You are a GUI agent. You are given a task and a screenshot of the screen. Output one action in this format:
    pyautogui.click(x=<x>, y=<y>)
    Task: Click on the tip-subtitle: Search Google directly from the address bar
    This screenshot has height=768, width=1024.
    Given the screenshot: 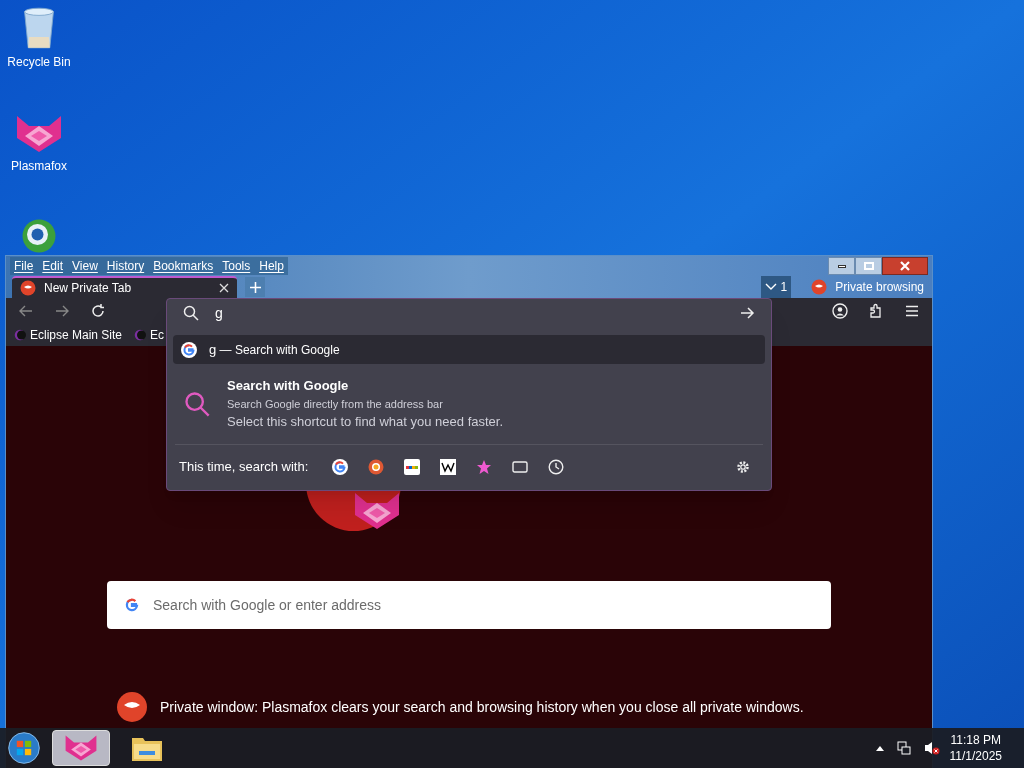 What is the action you would take?
    pyautogui.click(x=335, y=404)
    